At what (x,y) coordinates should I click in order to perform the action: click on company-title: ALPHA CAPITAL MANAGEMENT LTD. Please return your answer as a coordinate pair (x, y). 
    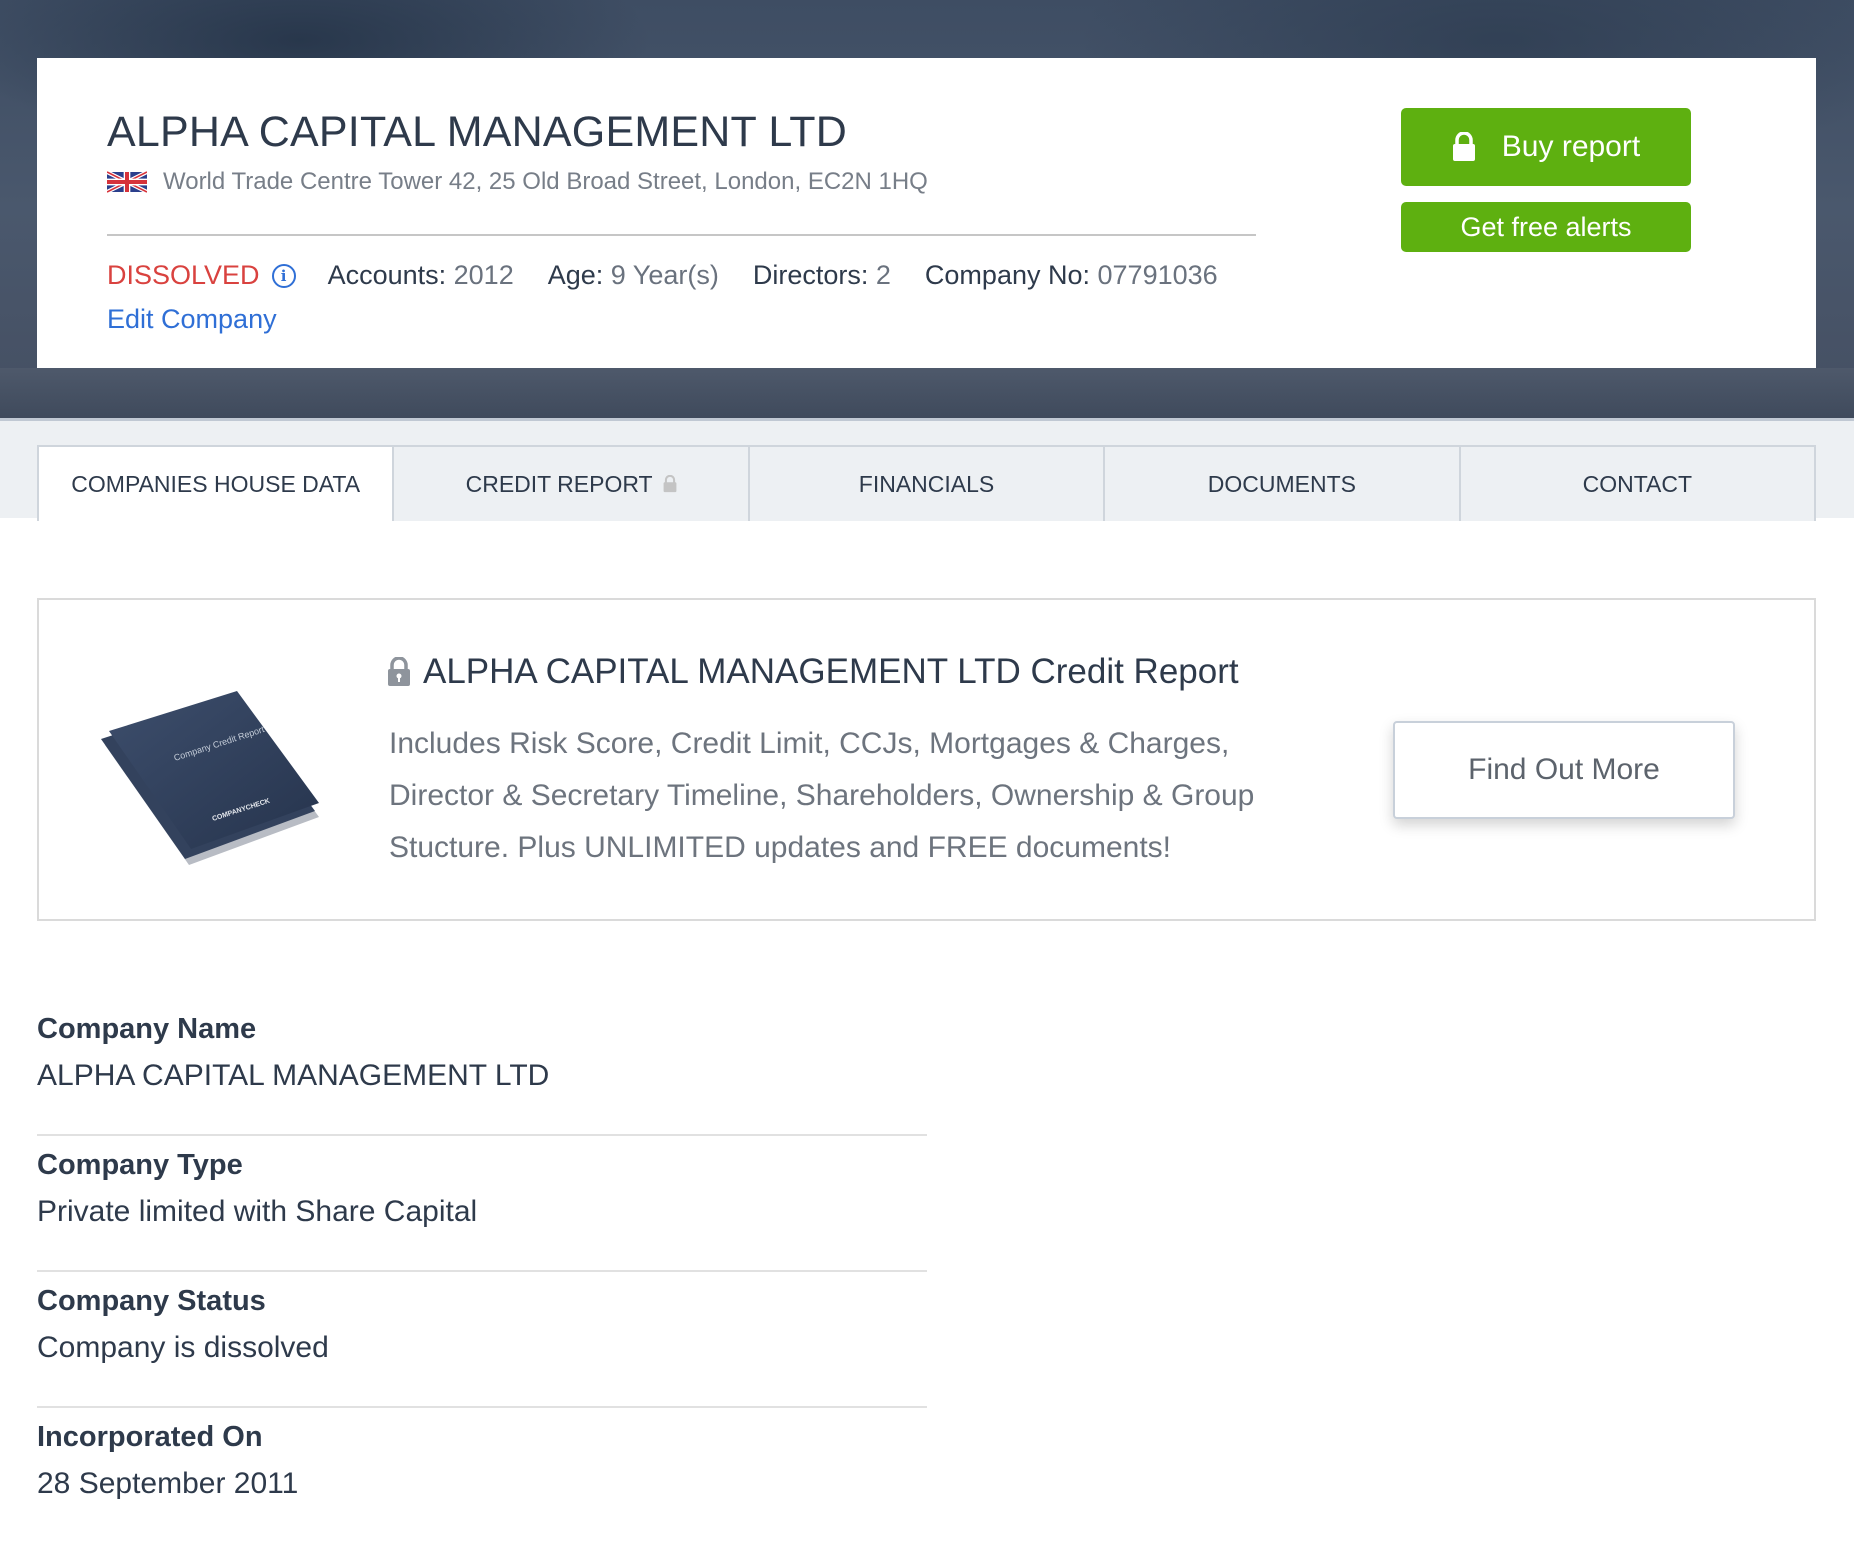
    Looking at the image, I should click on (477, 132).